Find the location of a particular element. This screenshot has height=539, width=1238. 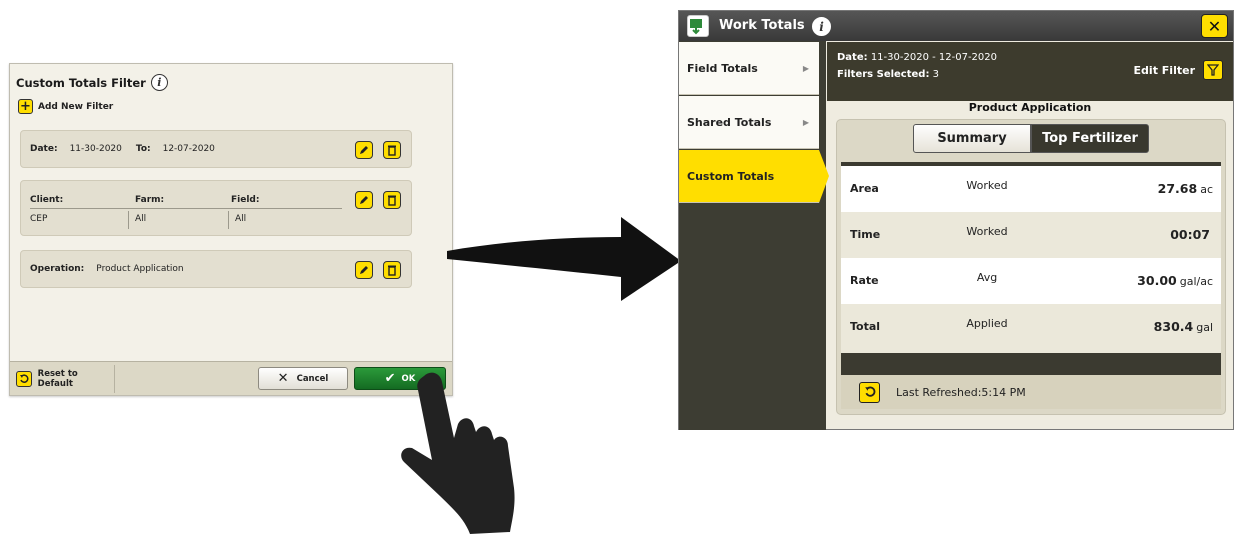

edit-date-button is located at coordinates (364, 150).